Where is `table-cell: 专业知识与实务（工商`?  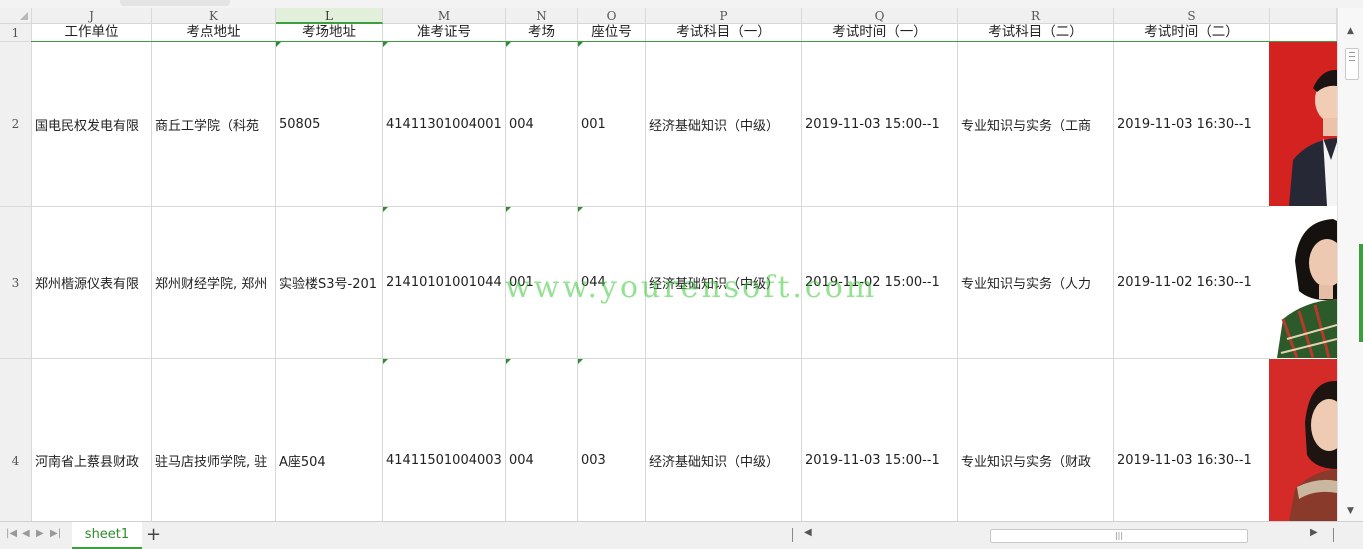 table-cell: 专业知识与实务（工商 is located at coordinates (1036, 124).